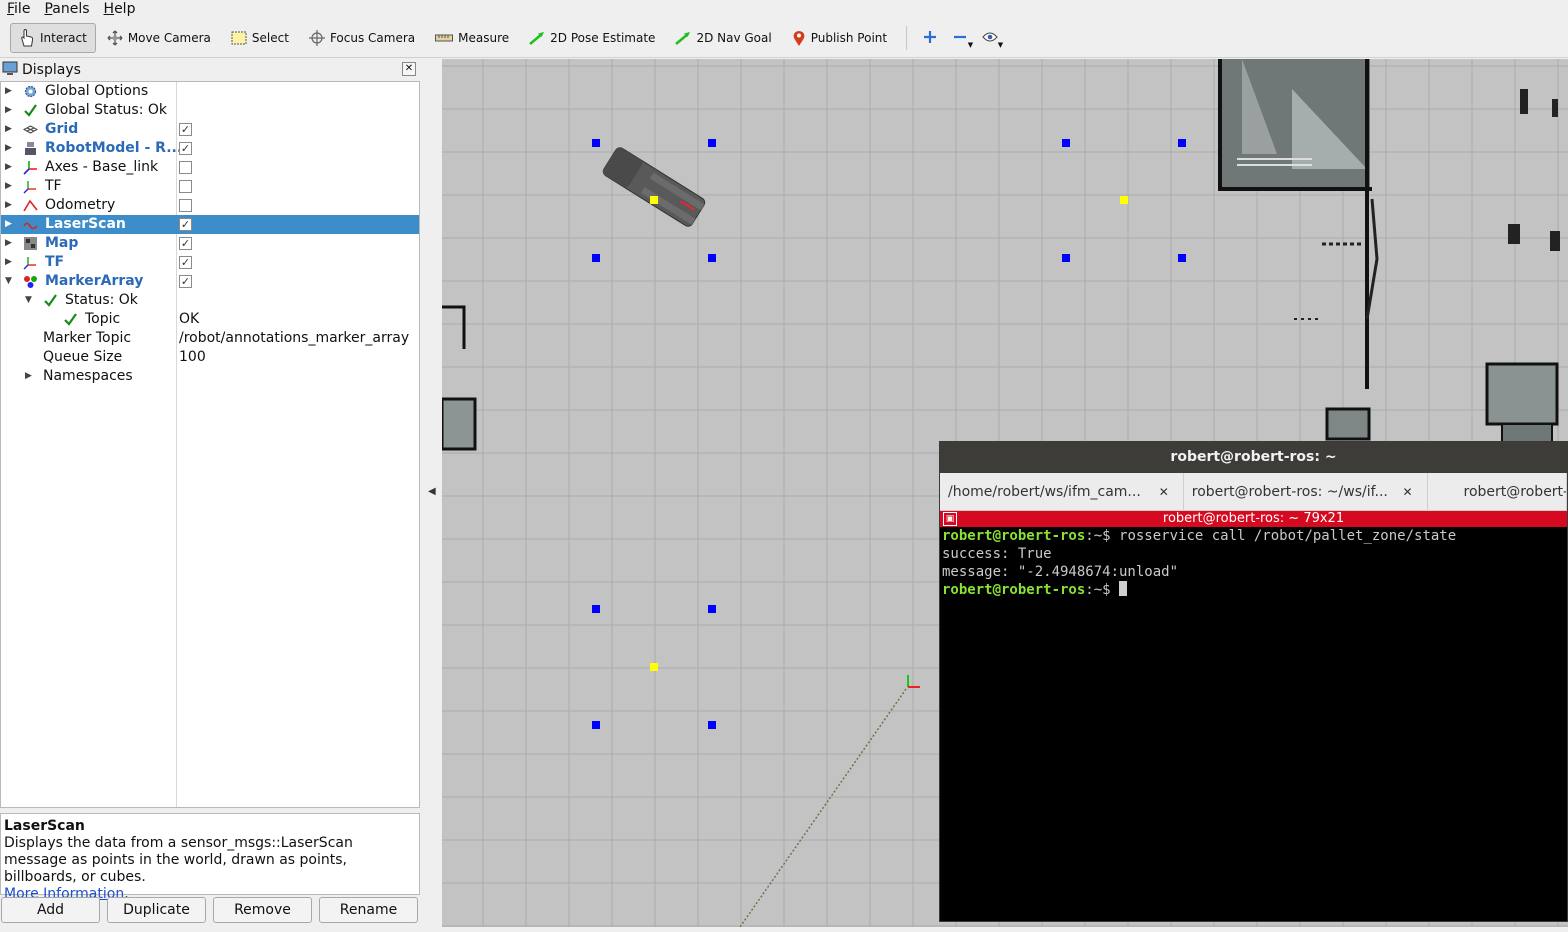  What do you see at coordinates (159, 38) in the screenshot?
I see `tool-move-camera: Move Camera` at bounding box center [159, 38].